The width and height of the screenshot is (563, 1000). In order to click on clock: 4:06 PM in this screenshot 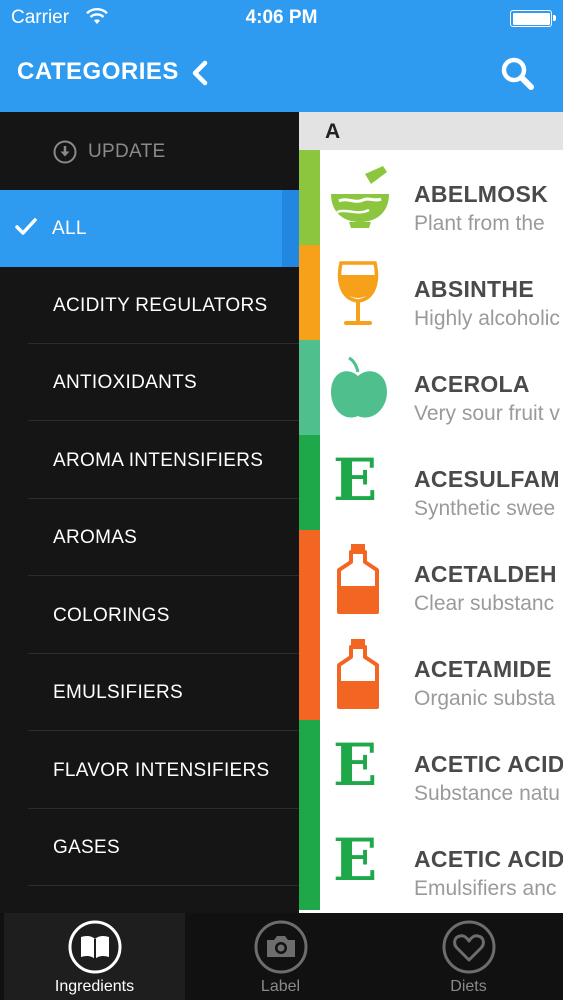, I will do `click(281, 17)`.